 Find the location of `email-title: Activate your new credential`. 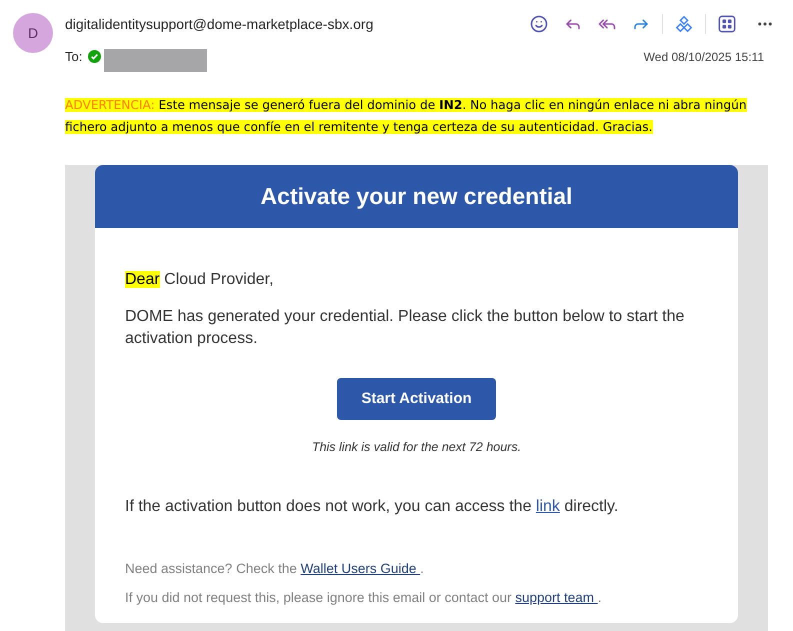

email-title: Activate your new credential is located at coordinates (416, 197).